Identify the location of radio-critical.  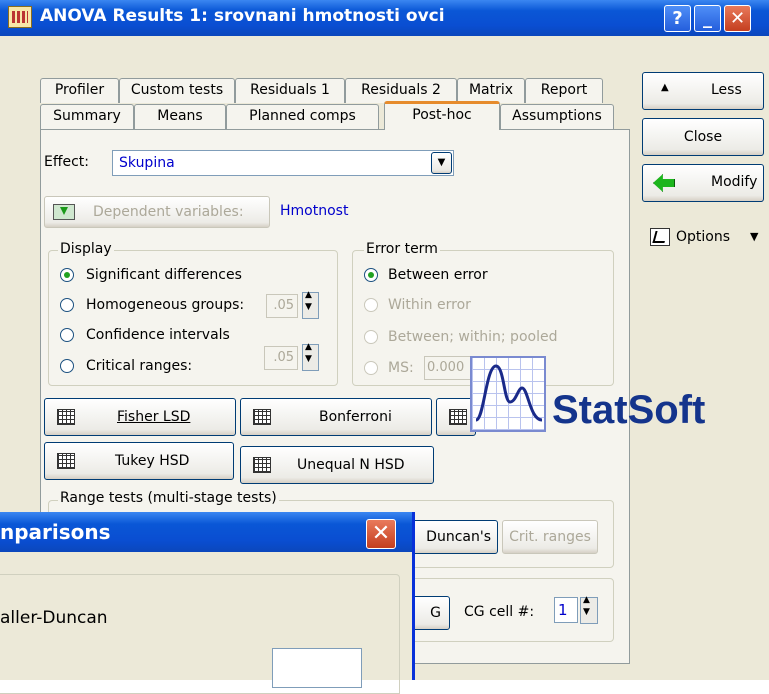
(67, 366).